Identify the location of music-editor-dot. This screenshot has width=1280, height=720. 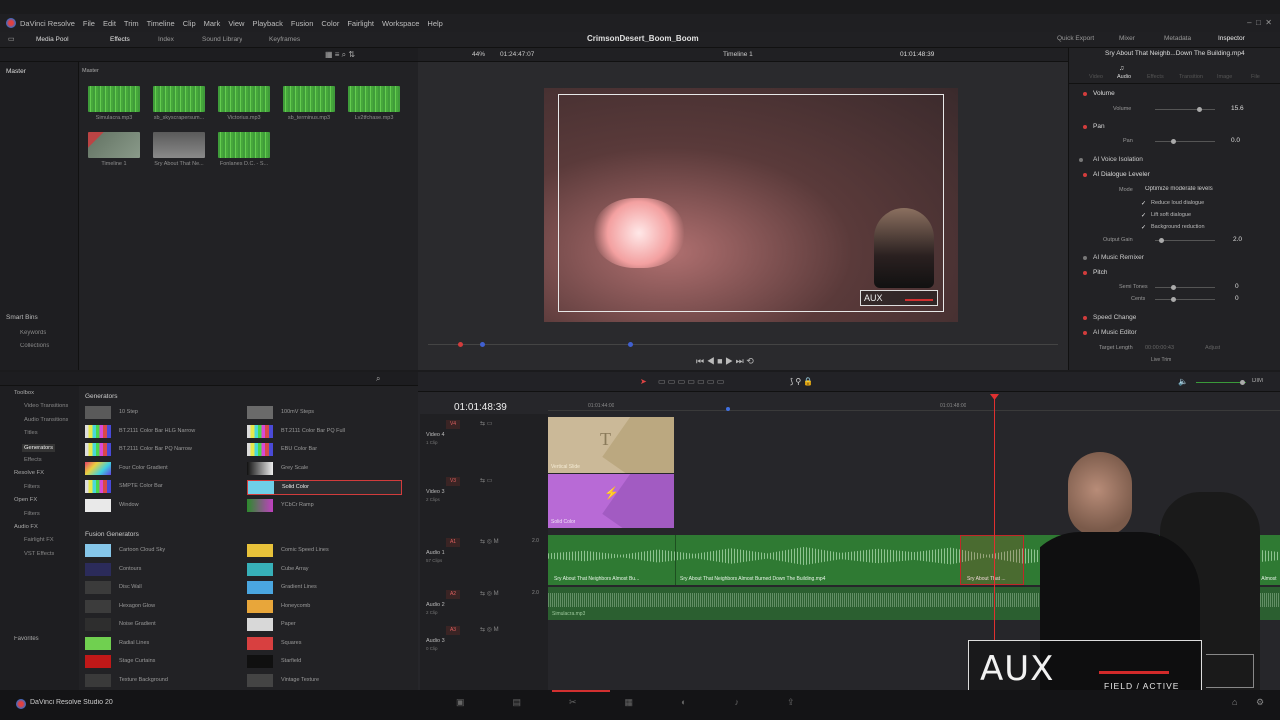
(1085, 333).